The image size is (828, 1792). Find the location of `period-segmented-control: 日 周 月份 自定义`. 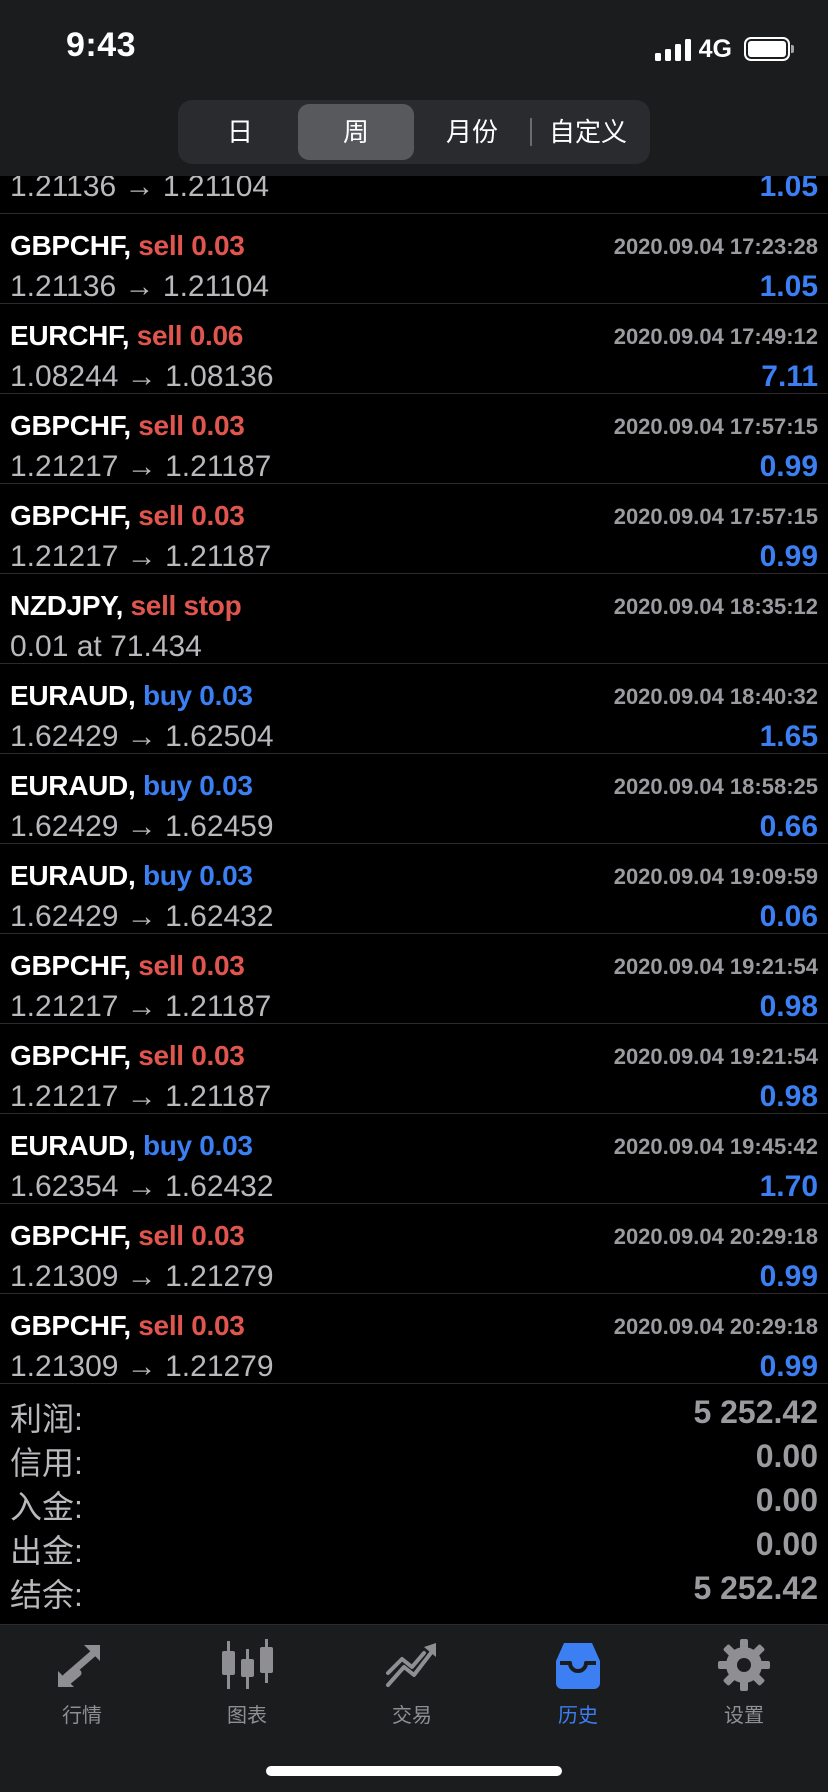

period-segmented-control: 日 周 月份 自定义 is located at coordinates (414, 132).